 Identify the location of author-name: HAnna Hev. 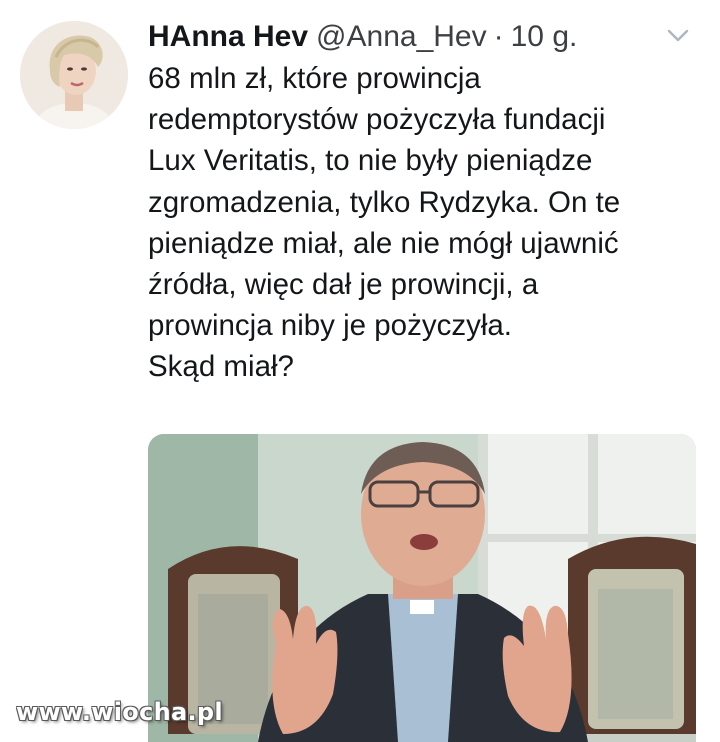
(228, 37).